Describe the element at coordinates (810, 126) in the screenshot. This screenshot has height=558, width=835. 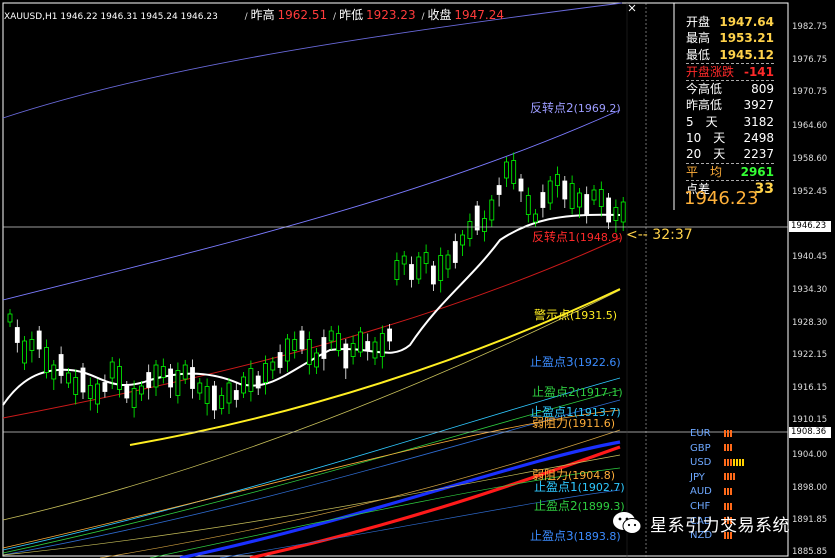
I see `axis-tick-label: 1964.60` at that location.